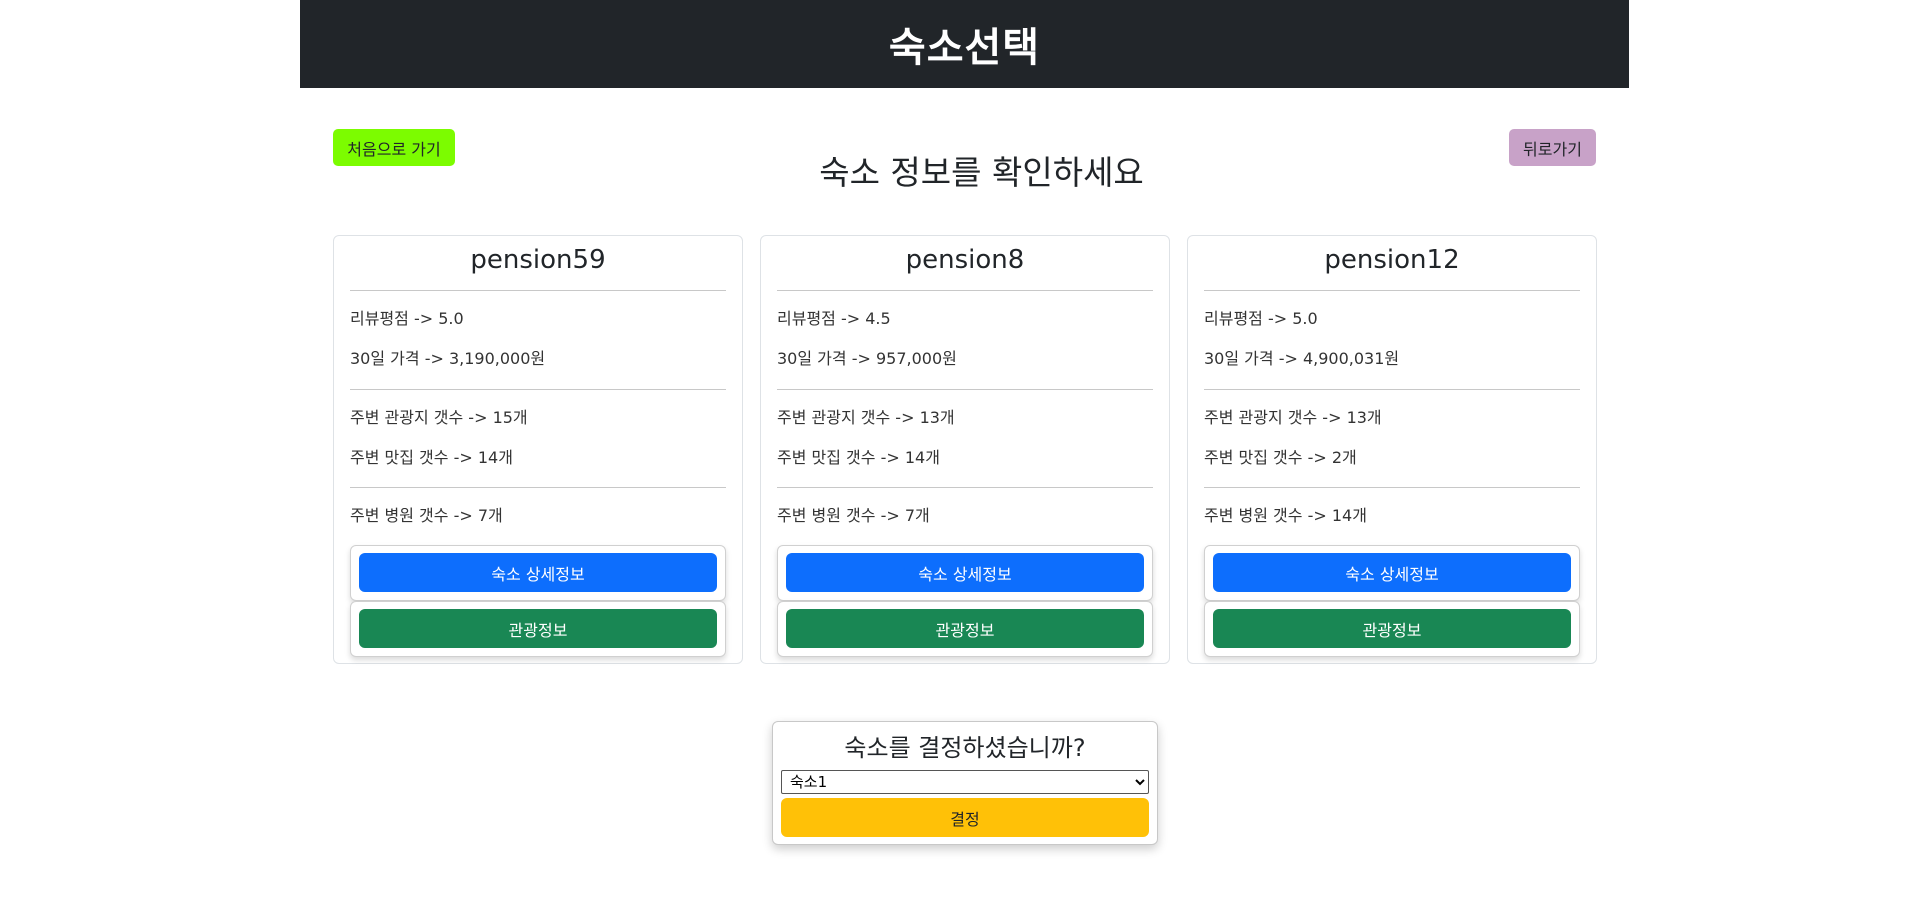 The image size is (1920, 919). Describe the element at coordinates (964, 48) in the screenshot. I see `header-title: 숙소선택` at that location.